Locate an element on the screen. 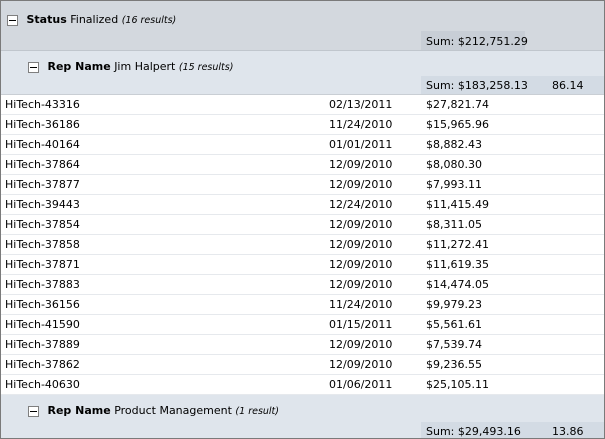 This screenshot has height=439, width=605. row-id: HiTech-37889 is located at coordinates (42, 344).